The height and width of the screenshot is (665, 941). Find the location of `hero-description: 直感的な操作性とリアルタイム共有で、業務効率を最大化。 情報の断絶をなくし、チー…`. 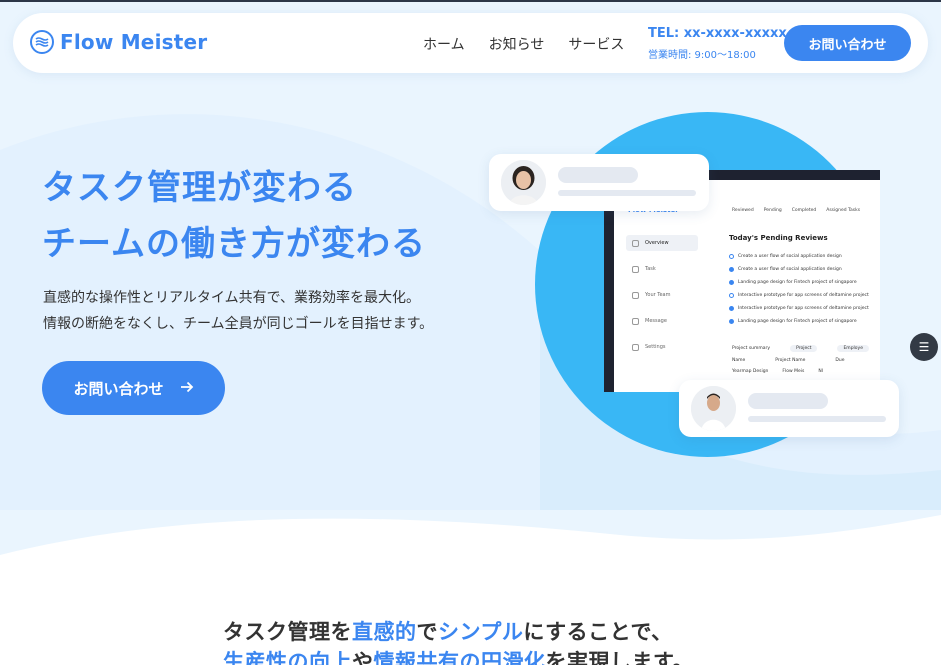

hero-description: 直感的な操作性とリアルタイム共有で、業務効率を最大化。 情報の断絶をなくし、チー… is located at coordinates (238, 311).